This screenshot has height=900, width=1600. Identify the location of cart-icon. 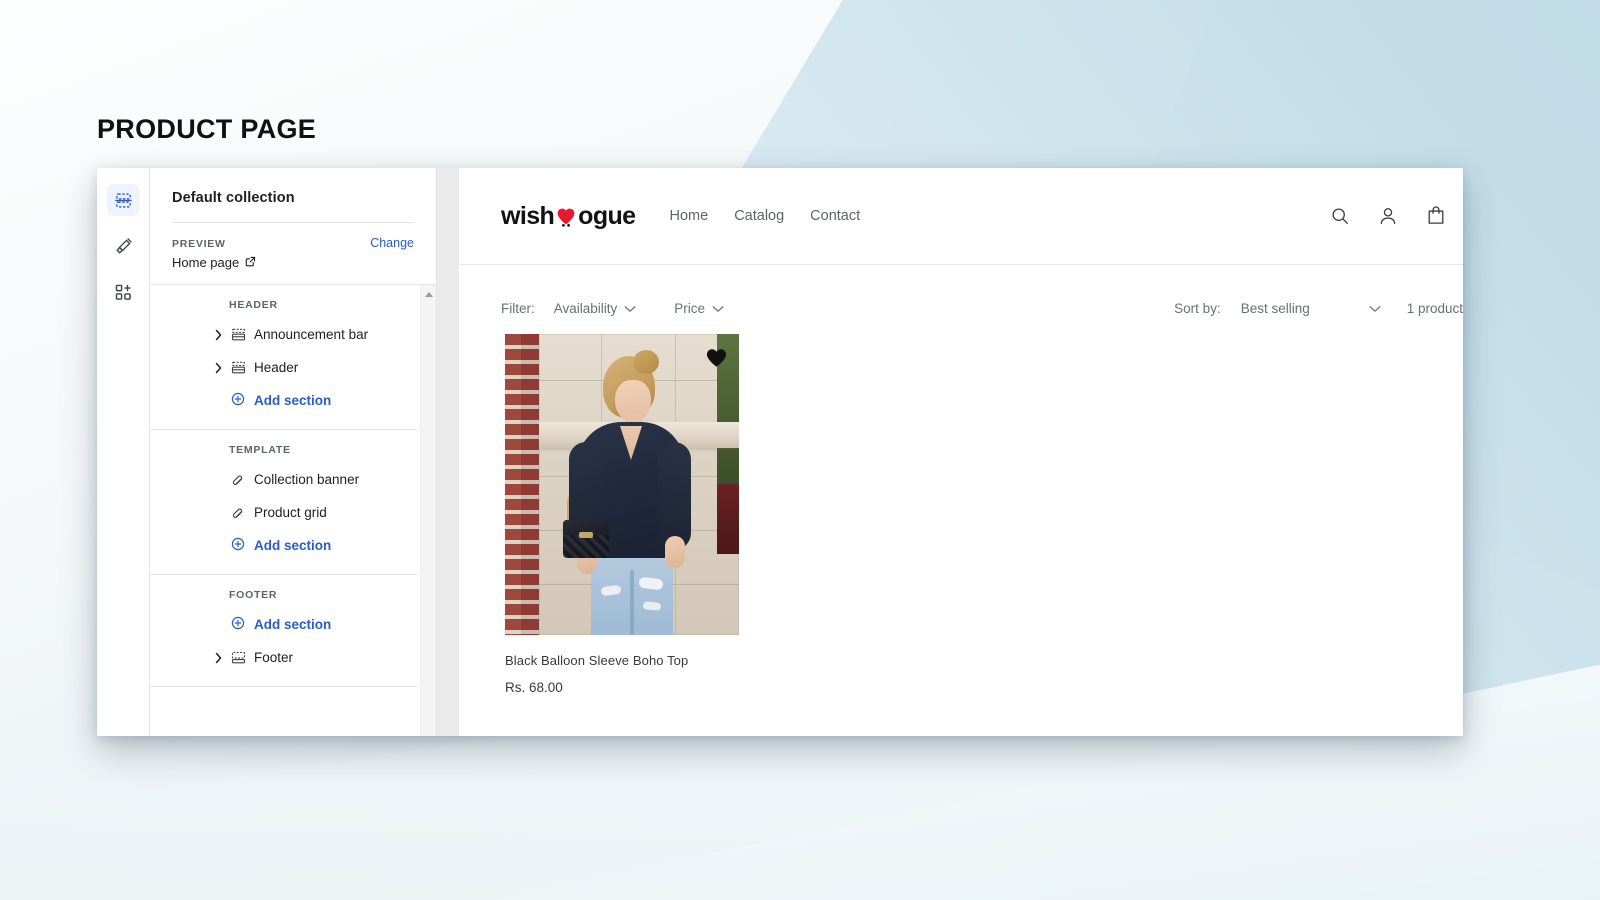
(1436, 216).